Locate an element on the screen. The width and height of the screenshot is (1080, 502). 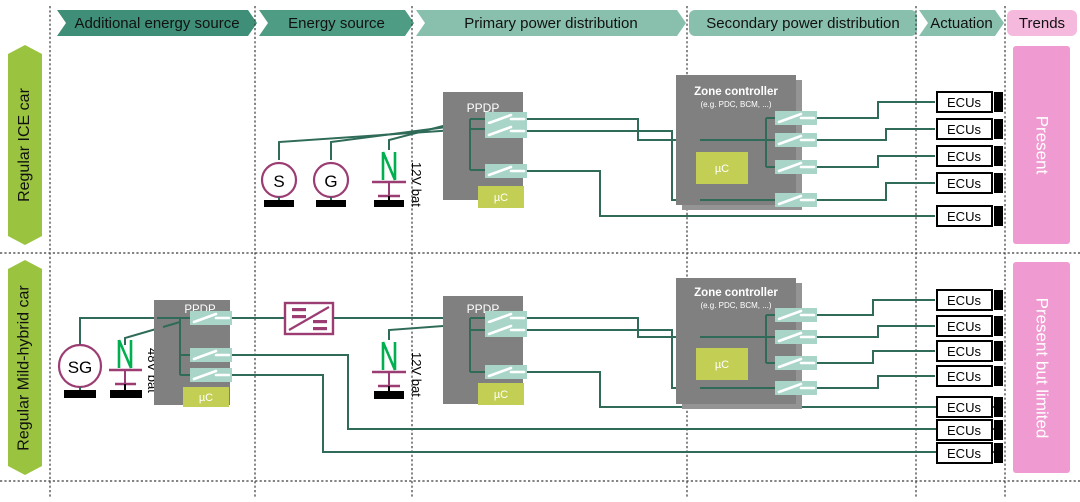
generator-label: G is located at coordinates (330, 181).